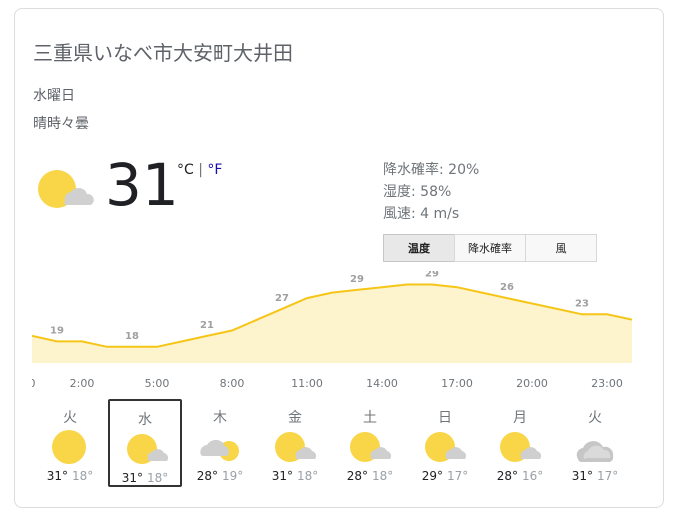  What do you see at coordinates (145, 420) in the screenshot?
I see `day-name: 水` at bounding box center [145, 420].